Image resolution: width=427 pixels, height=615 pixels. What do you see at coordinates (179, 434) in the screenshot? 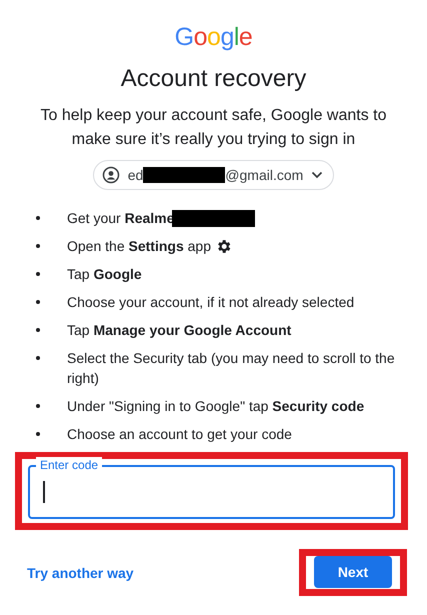
I see `instruction-text: Choose an account to get your code` at bounding box center [179, 434].